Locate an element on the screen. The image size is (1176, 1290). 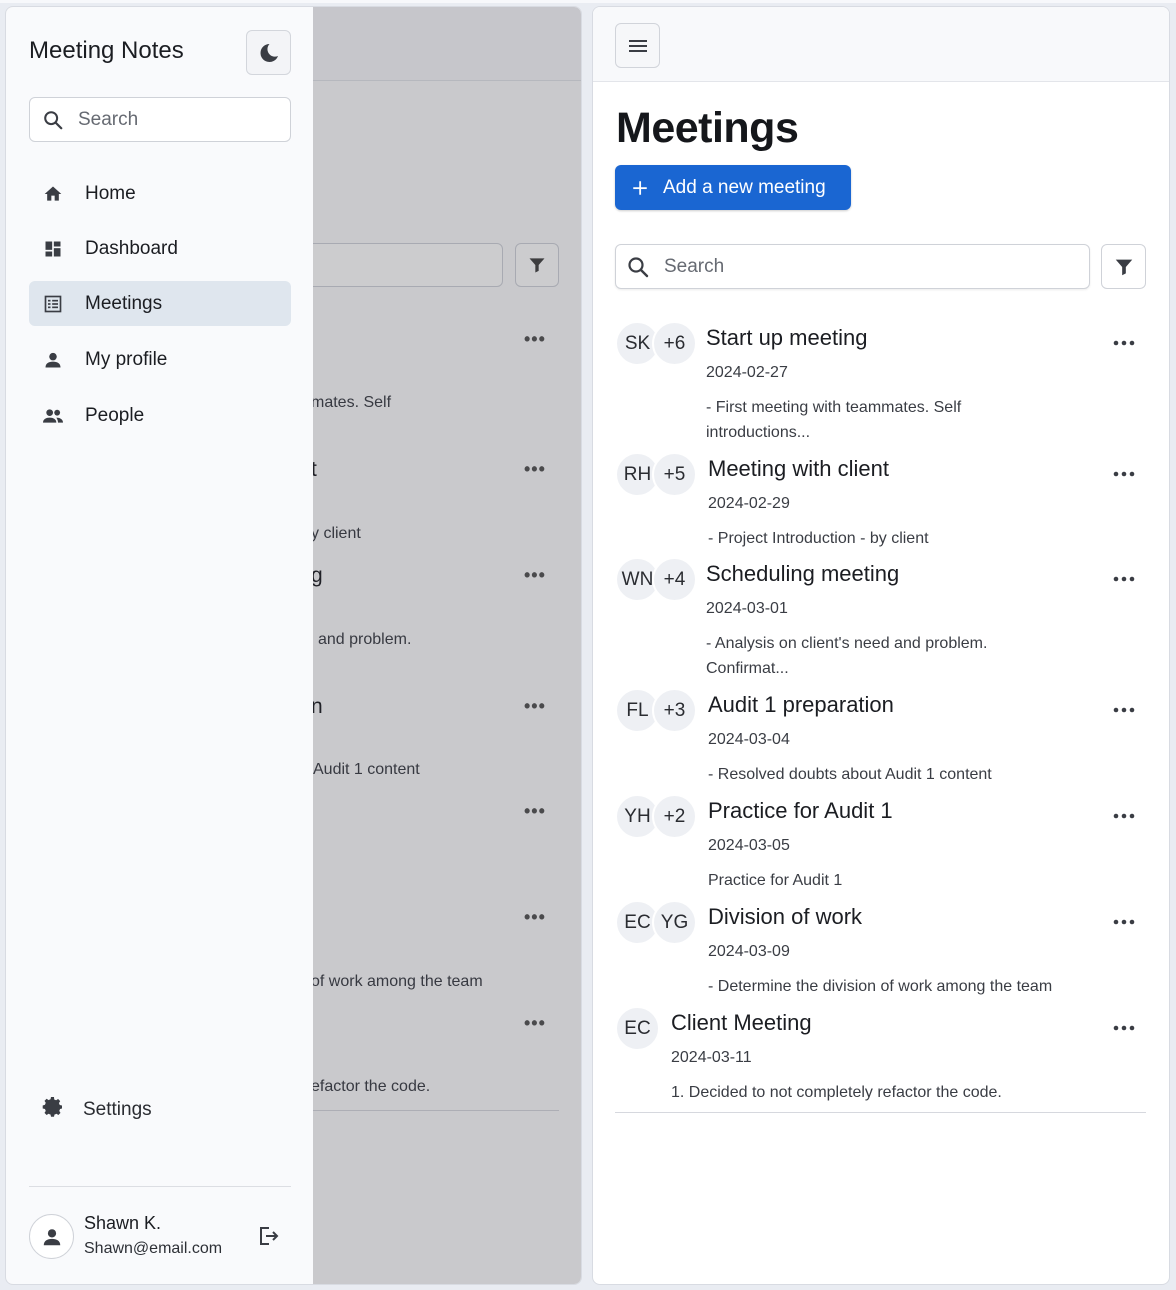
logout-icon is located at coordinates (269, 1236).